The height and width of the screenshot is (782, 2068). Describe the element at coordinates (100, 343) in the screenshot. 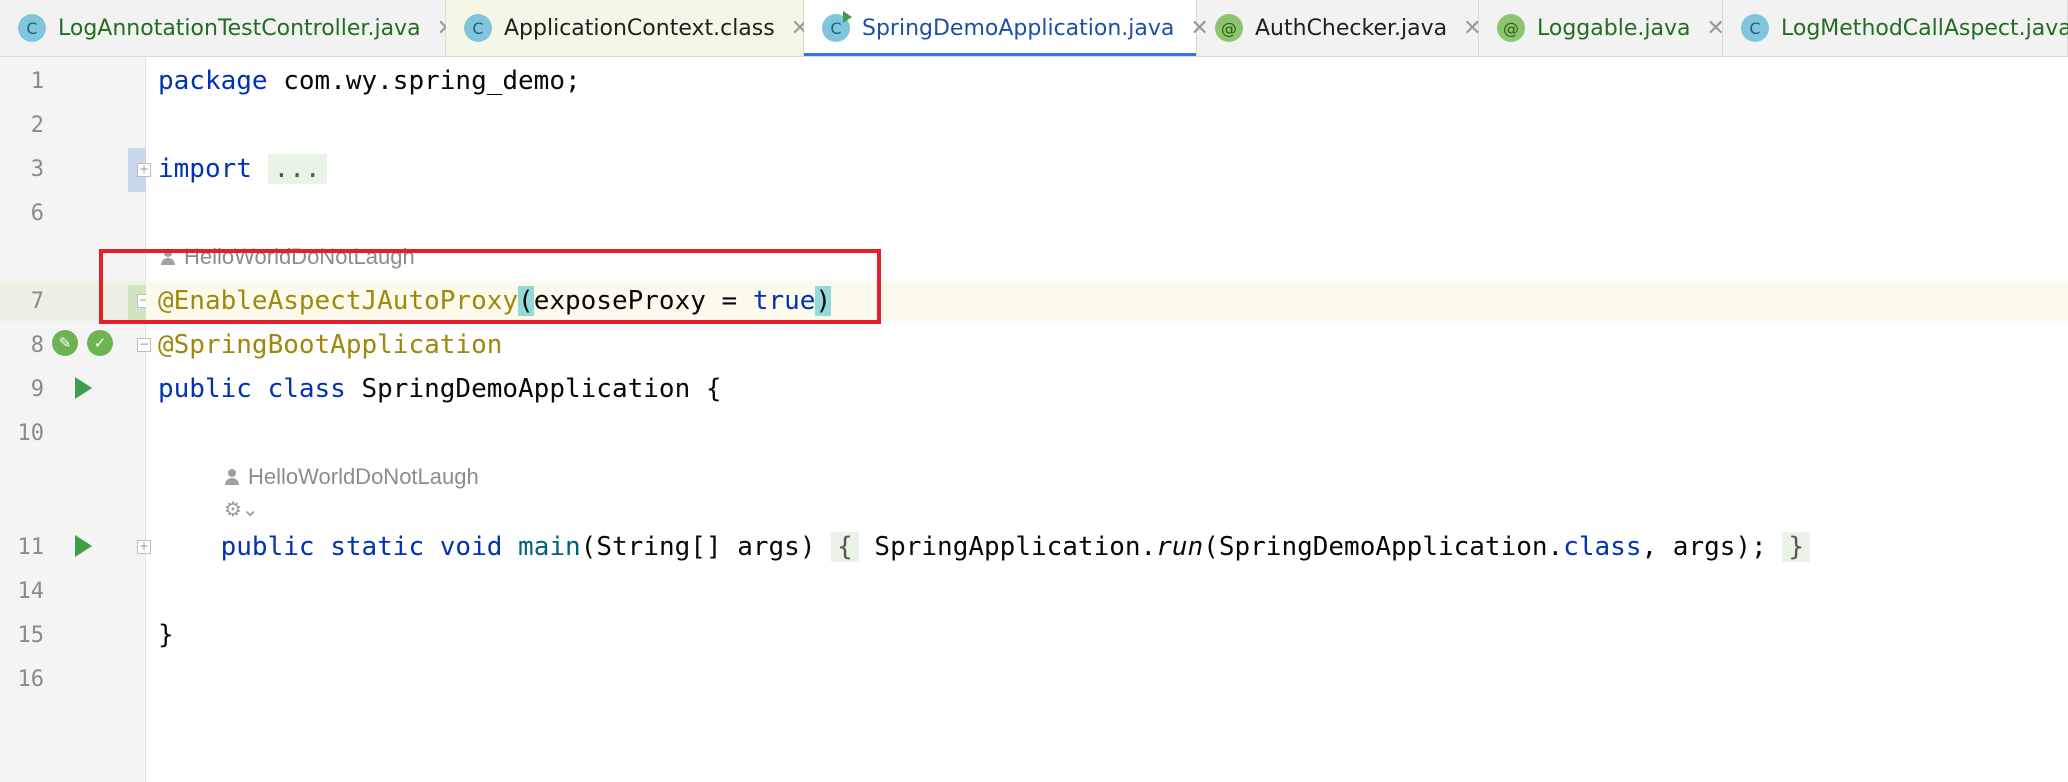

I see `spring-bean-check-icon: ✓` at that location.